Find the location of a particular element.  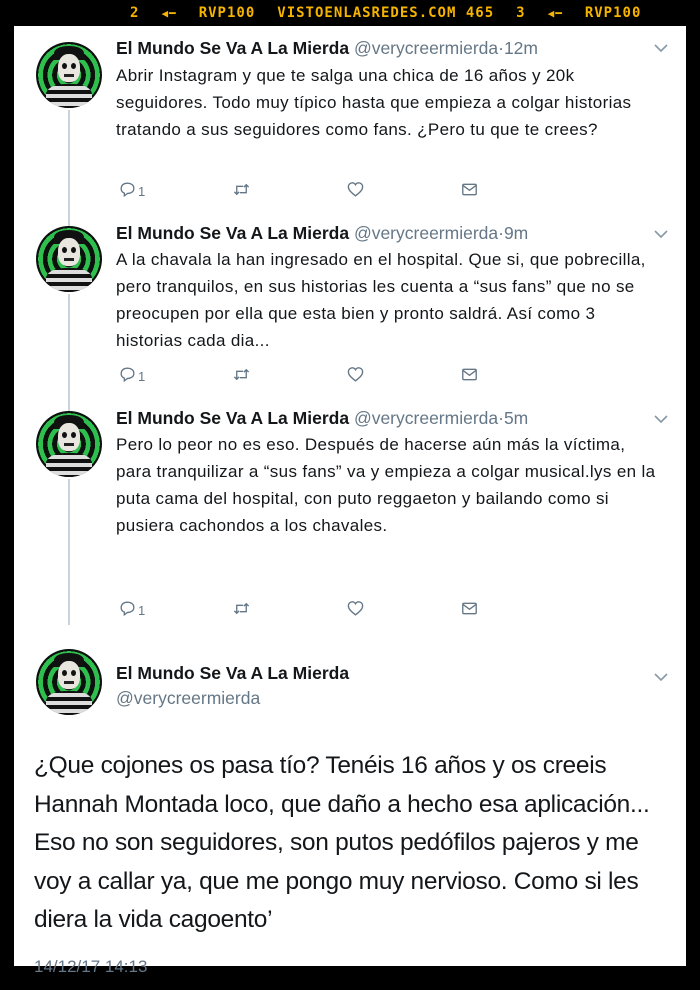

ticker-label-2: RVP100 is located at coordinates (613, 13).